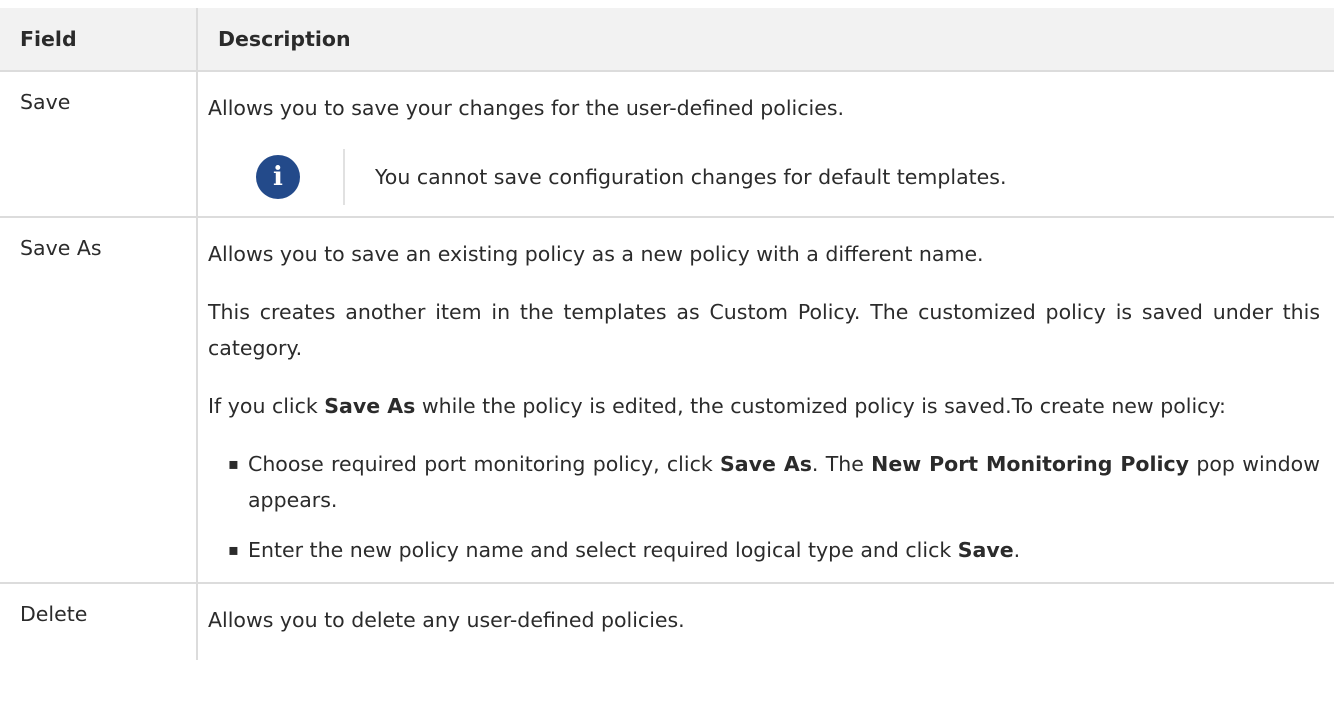  Describe the element at coordinates (766, 464) in the screenshot. I see `bullet-1-bold-1: Save As` at that location.